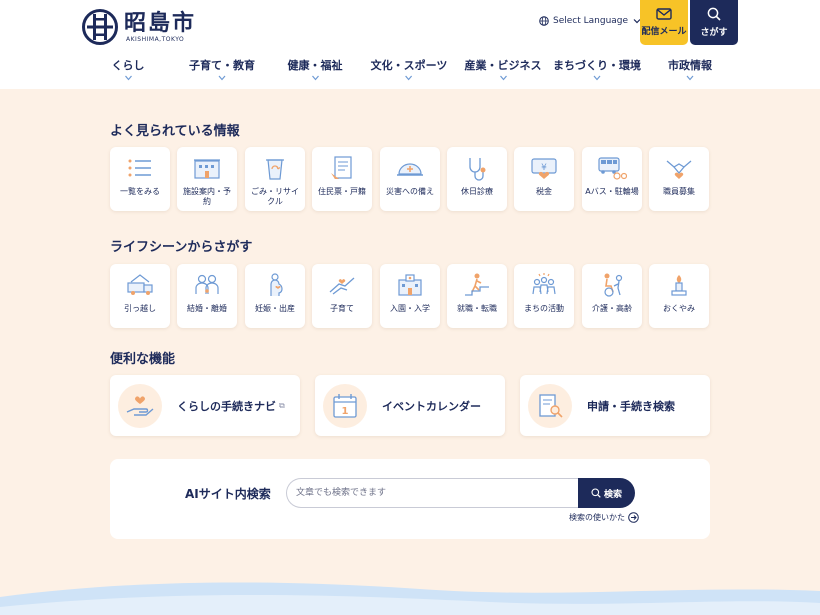 The height and width of the screenshot is (615, 820). I want to click on popular-item: Aバス・駐輪場, so click(612, 179).